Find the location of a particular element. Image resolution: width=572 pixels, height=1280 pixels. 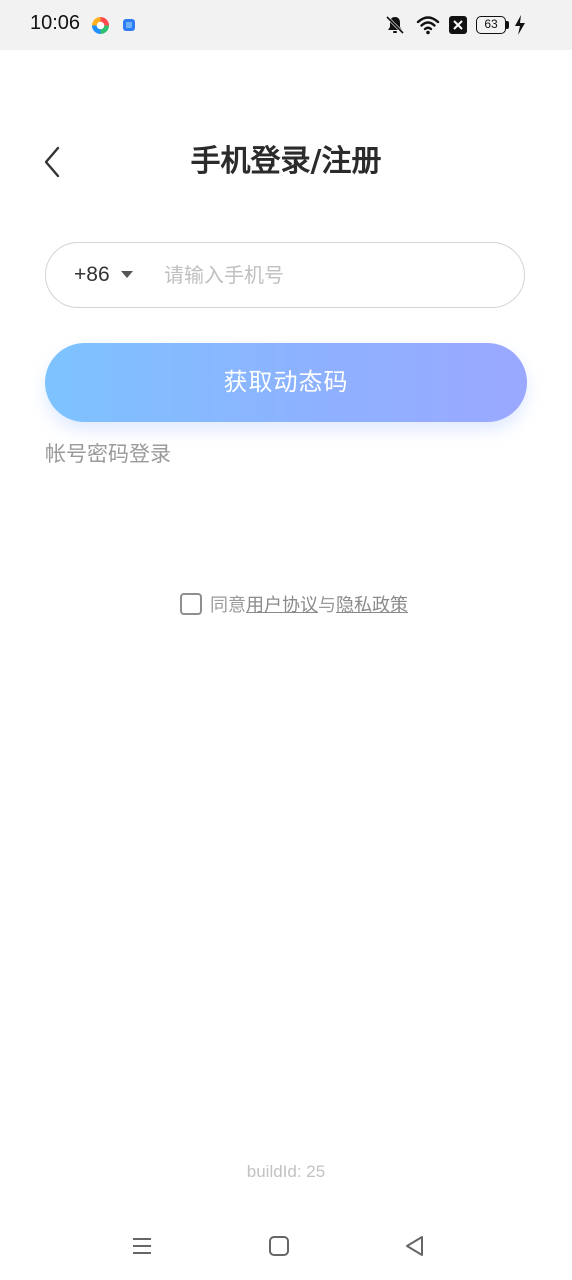

password-login-link: 帐号密码登录 is located at coordinates (108, 454).